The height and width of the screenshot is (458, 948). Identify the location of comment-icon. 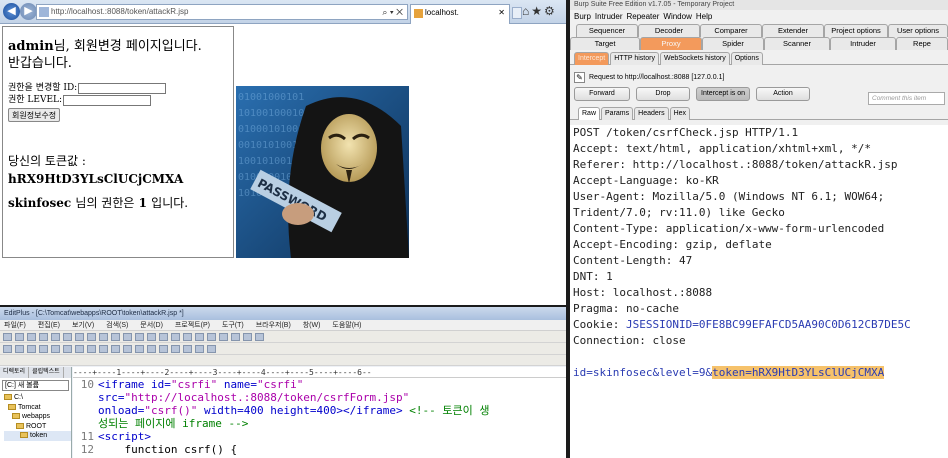
(187, 348).